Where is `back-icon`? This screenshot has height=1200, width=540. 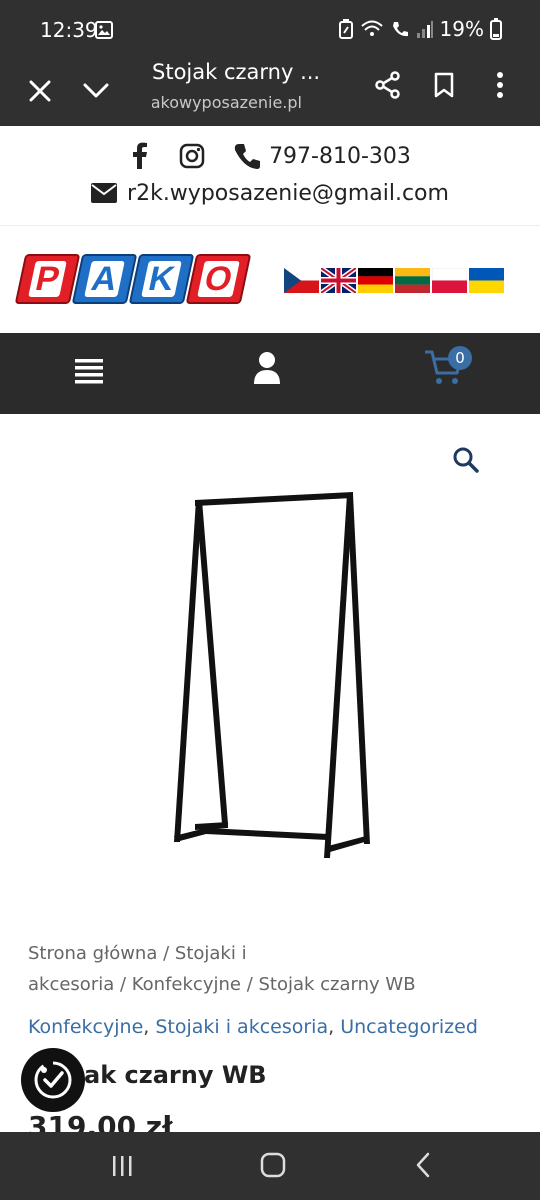 back-icon is located at coordinates (423, 1165).